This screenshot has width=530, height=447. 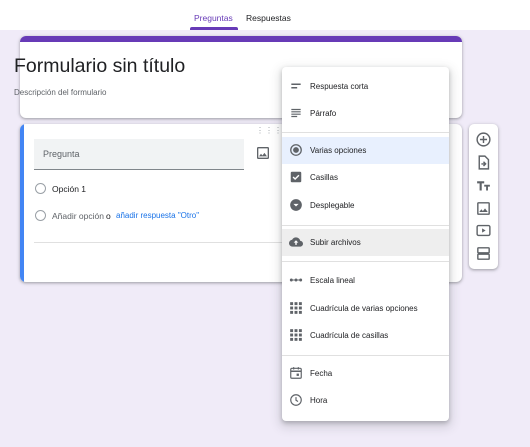 What do you see at coordinates (332, 280) in the screenshot?
I see `menu-item-label: Escala lineal` at bounding box center [332, 280].